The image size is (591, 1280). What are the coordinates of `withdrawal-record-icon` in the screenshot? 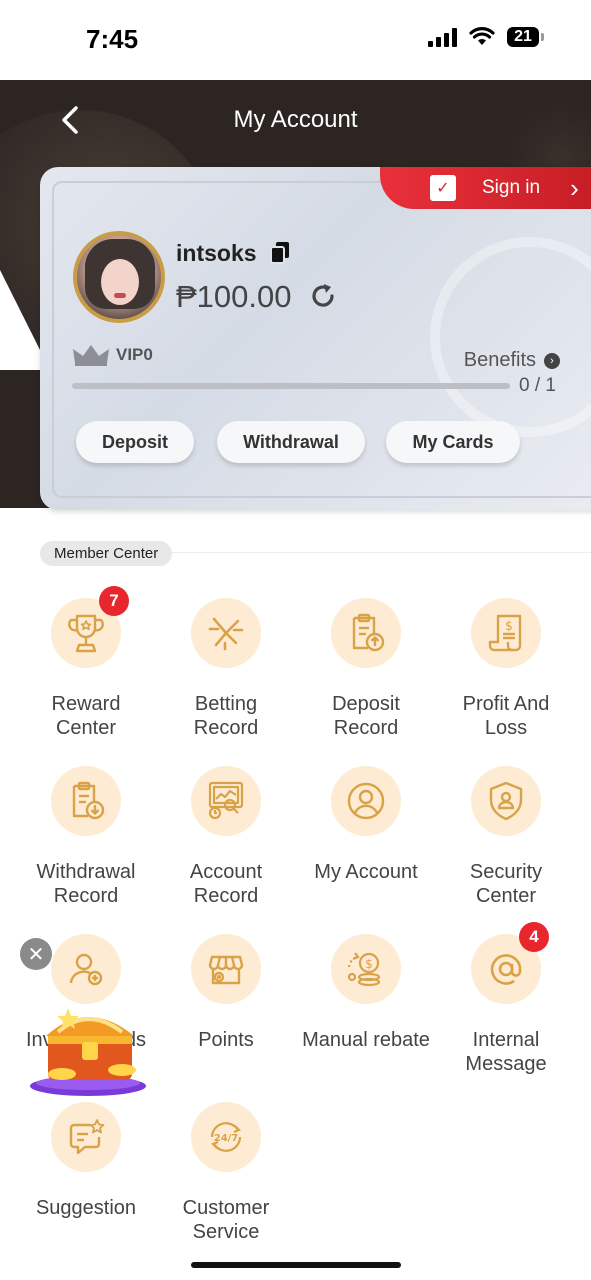 It's located at (88, 800).